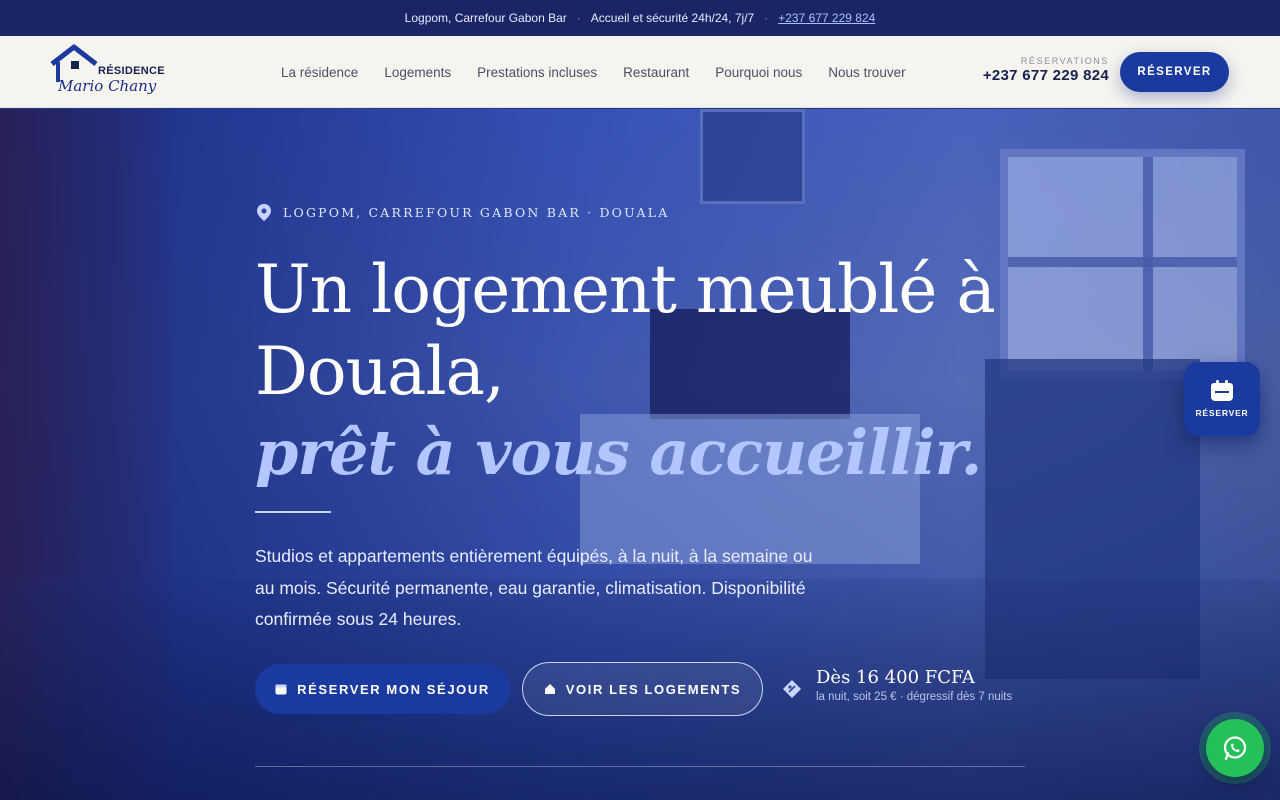  I want to click on reservations-contact: RÉSERVATIONS +237 677 229 824, so click(1046, 70).